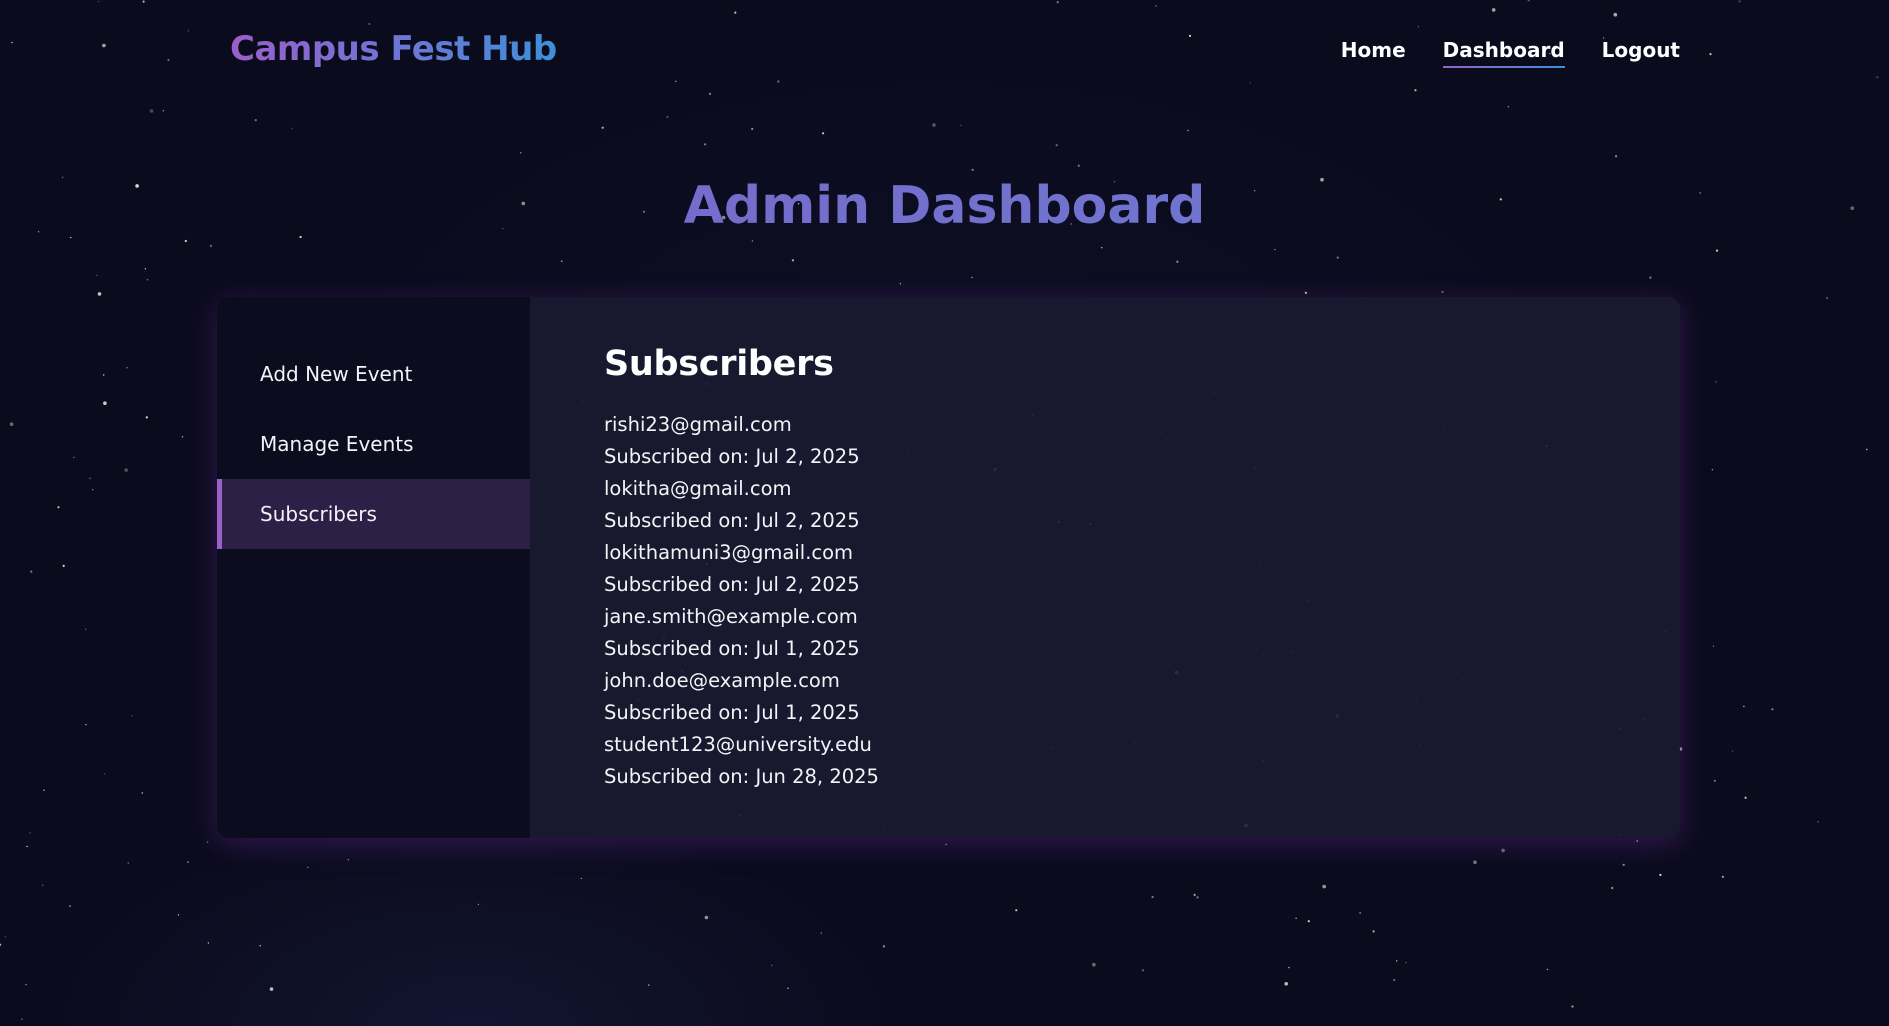 The width and height of the screenshot is (1889, 1026). Describe the element at coordinates (944, 52) in the screenshot. I see `top-navbar: Campus Fest Hub Home Dashboard Logout` at that location.